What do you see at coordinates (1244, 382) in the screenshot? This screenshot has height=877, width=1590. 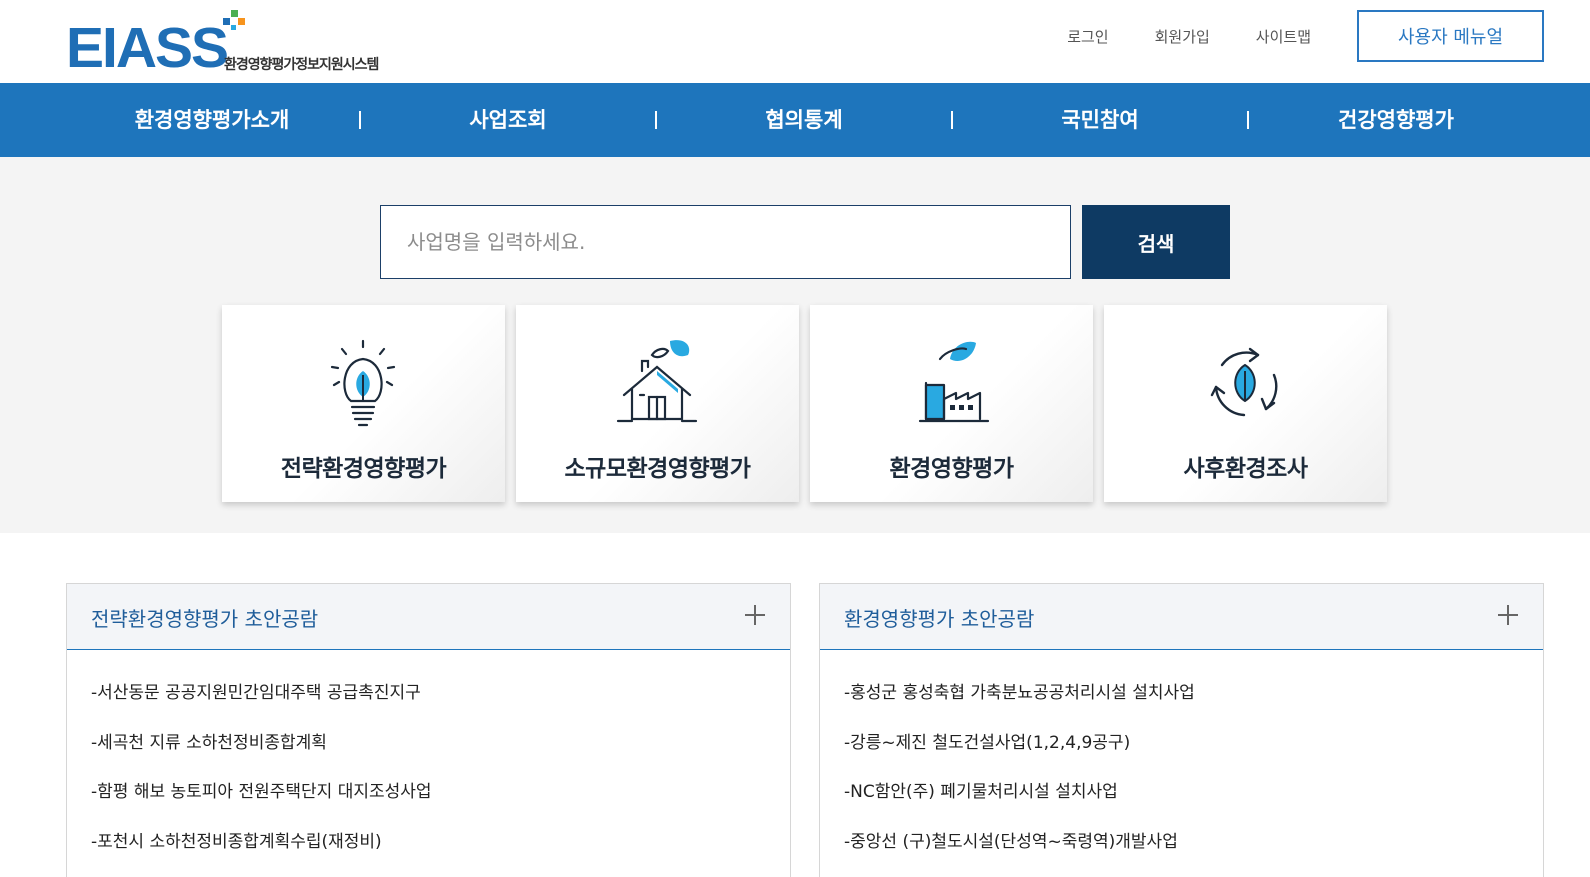 I see `recycle-leaf-icon` at bounding box center [1244, 382].